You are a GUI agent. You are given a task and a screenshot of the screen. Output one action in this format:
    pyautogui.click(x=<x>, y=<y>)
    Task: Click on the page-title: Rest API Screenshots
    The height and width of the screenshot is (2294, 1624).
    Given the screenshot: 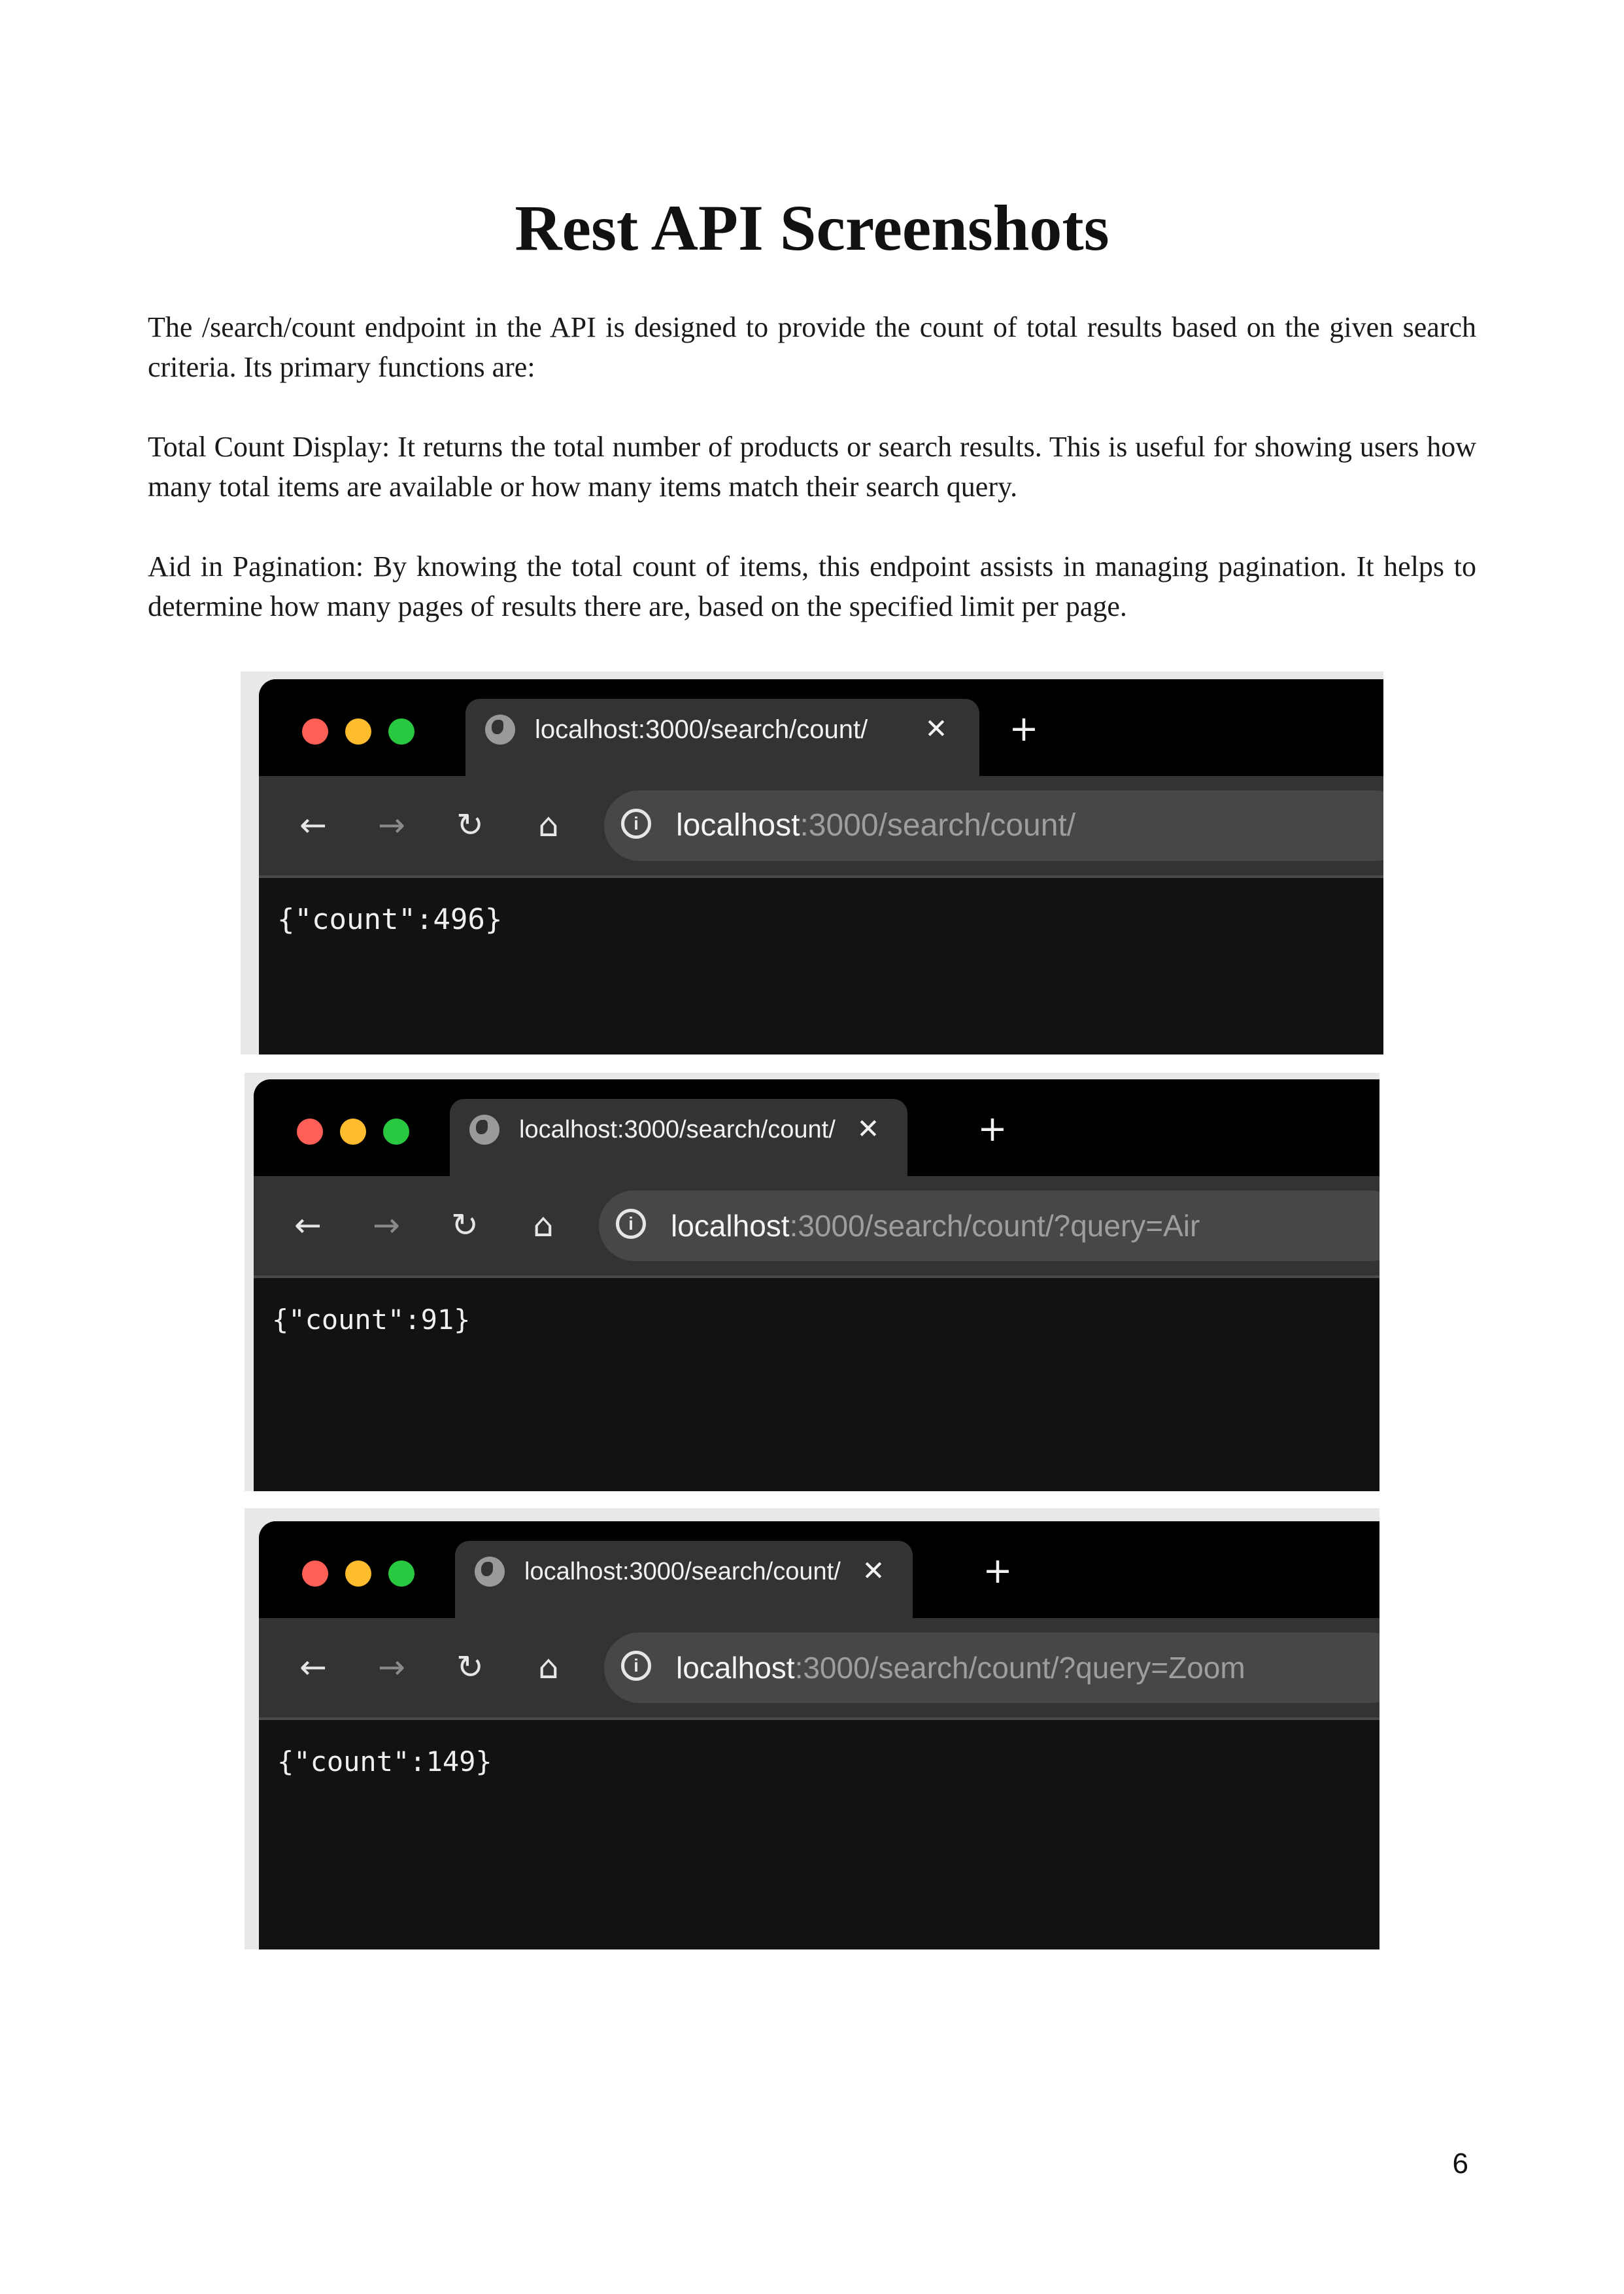 What is the action you would take?
    pyautogui.click(x=812, y=228)
    